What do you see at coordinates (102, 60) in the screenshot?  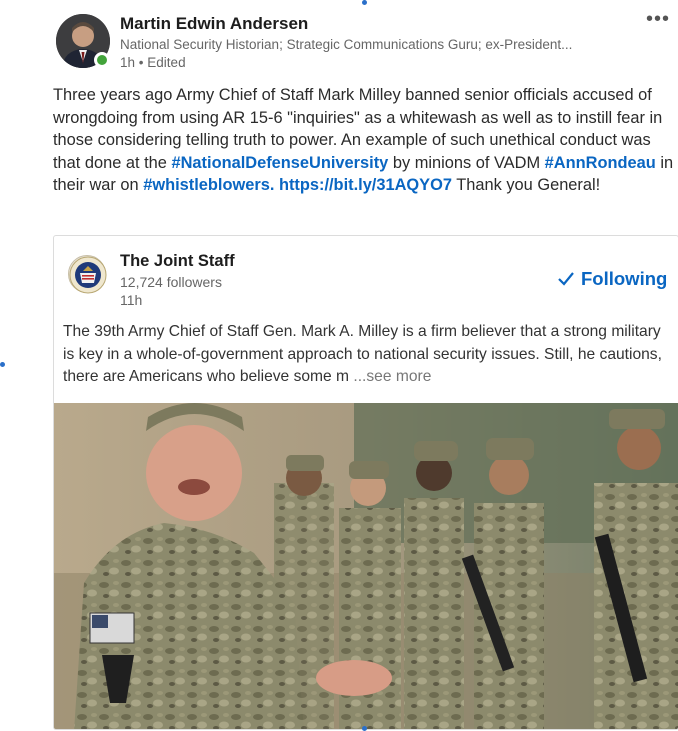 I see `online-status-dot` at bounding box center [102, 60].